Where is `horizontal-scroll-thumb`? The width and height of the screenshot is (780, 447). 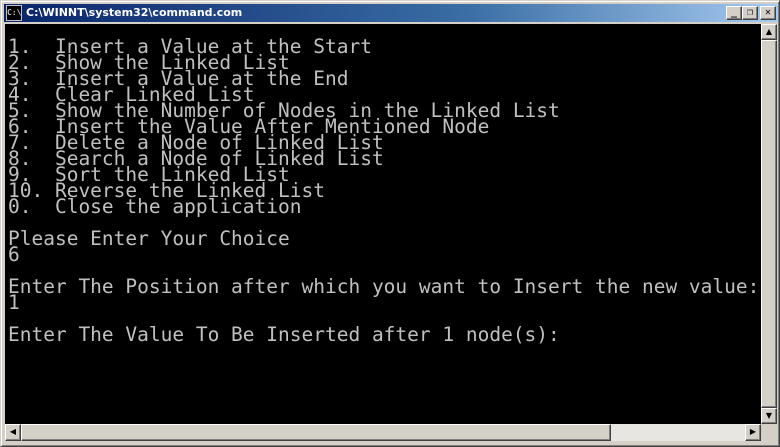 horizontal-scroll-thumb is located at coordinates (316, 432).